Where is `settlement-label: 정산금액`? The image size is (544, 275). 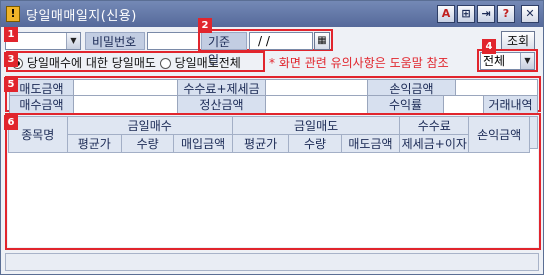
settlement-label: 정산금액 is located at coordinates (221, 104).